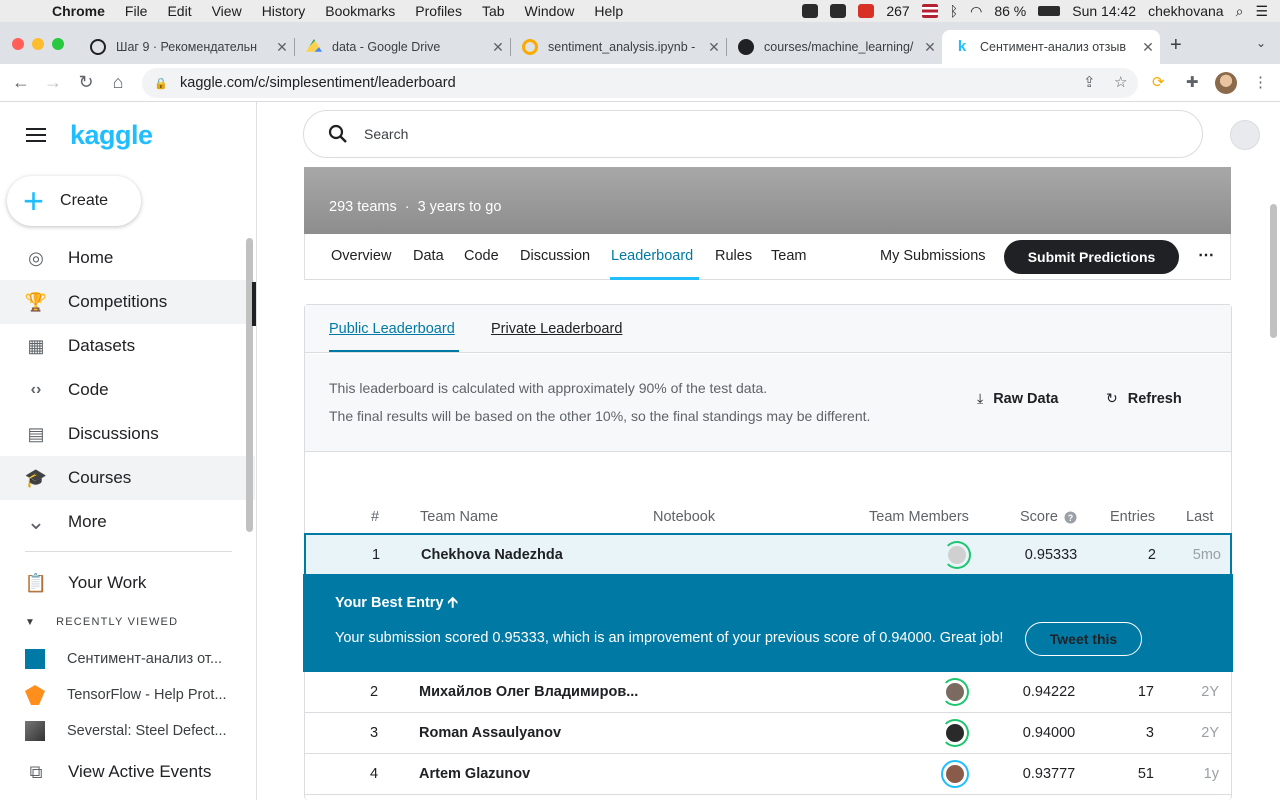 The width and height of the screenshot is (1280, 800). I want to click on sidebar-item-more: ⌄ More, so click(127, 522).